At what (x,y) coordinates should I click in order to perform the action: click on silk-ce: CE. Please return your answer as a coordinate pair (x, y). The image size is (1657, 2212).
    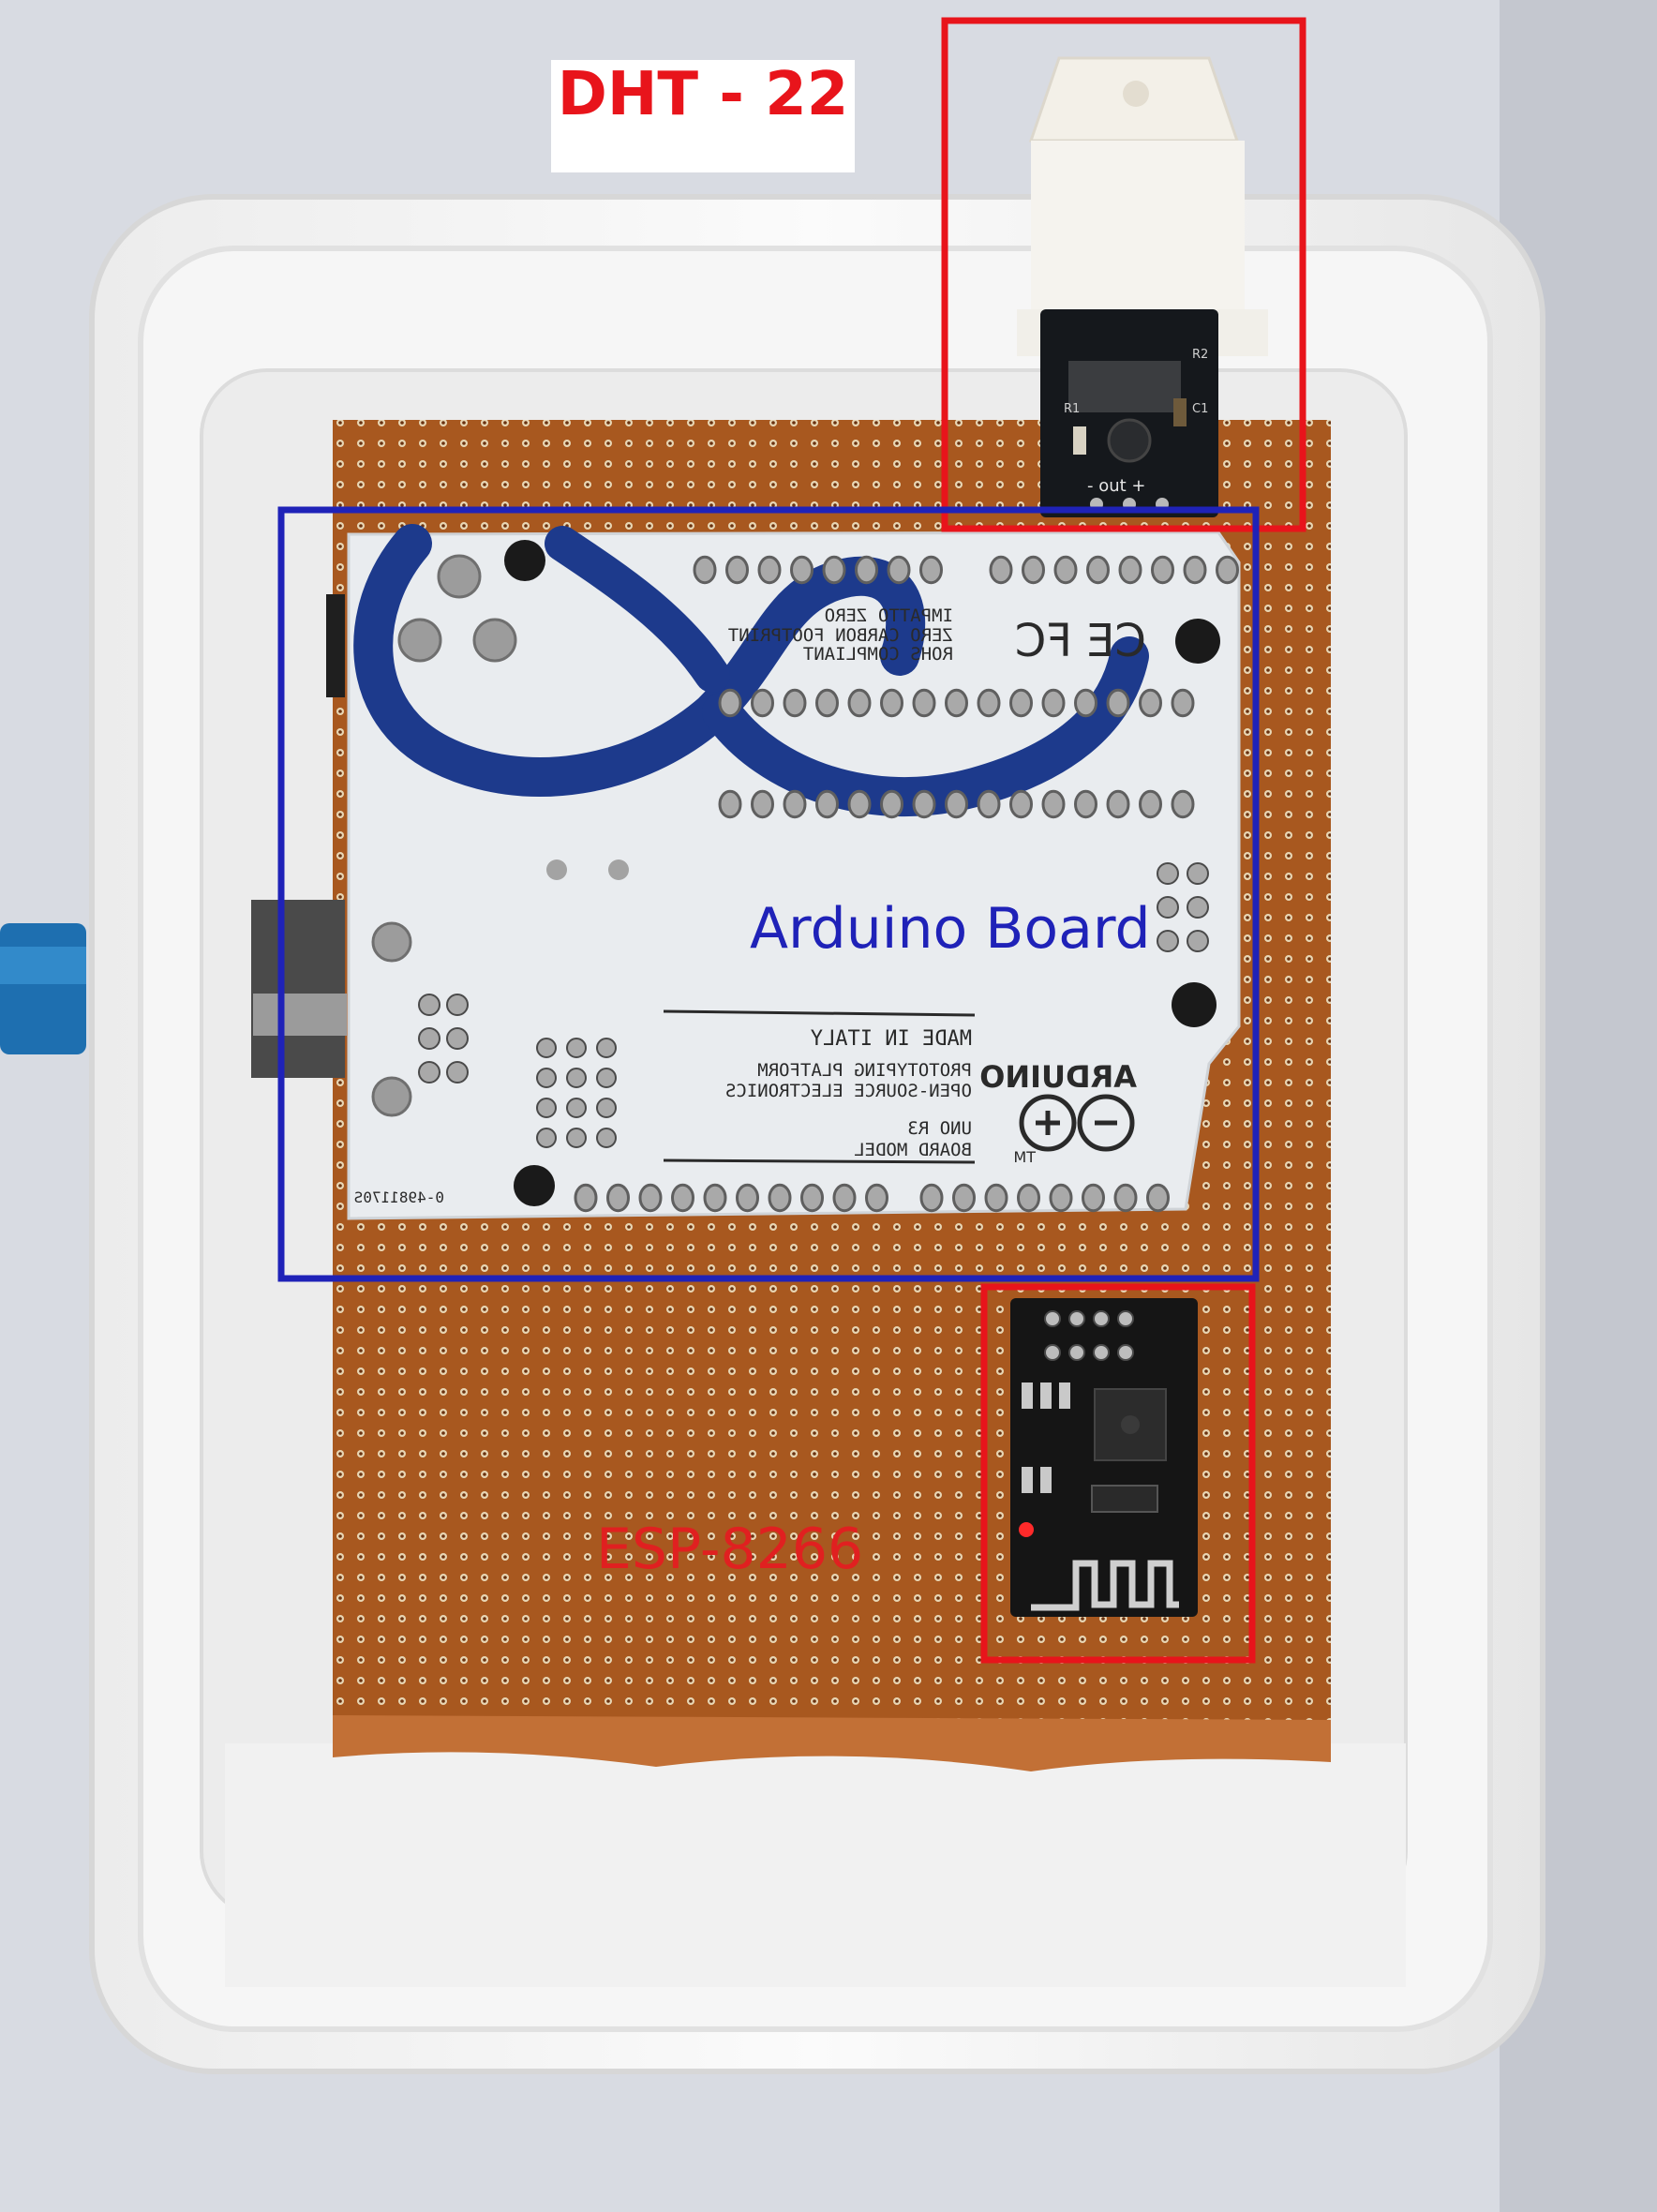
    Looking at the image, I should click on (1116, 641).